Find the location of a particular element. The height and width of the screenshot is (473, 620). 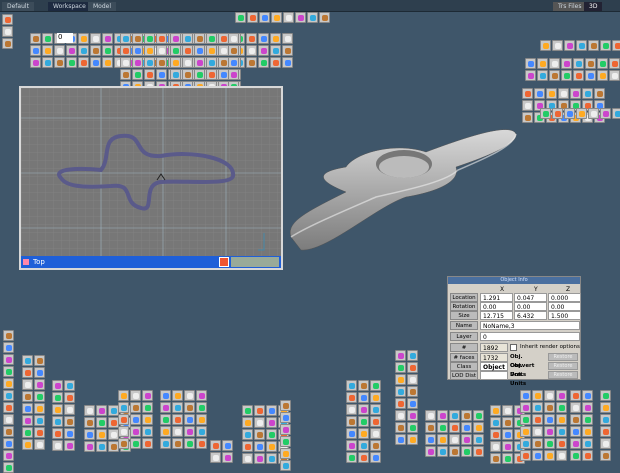

viewport-nav-icons is located at coordinates (255, 262).